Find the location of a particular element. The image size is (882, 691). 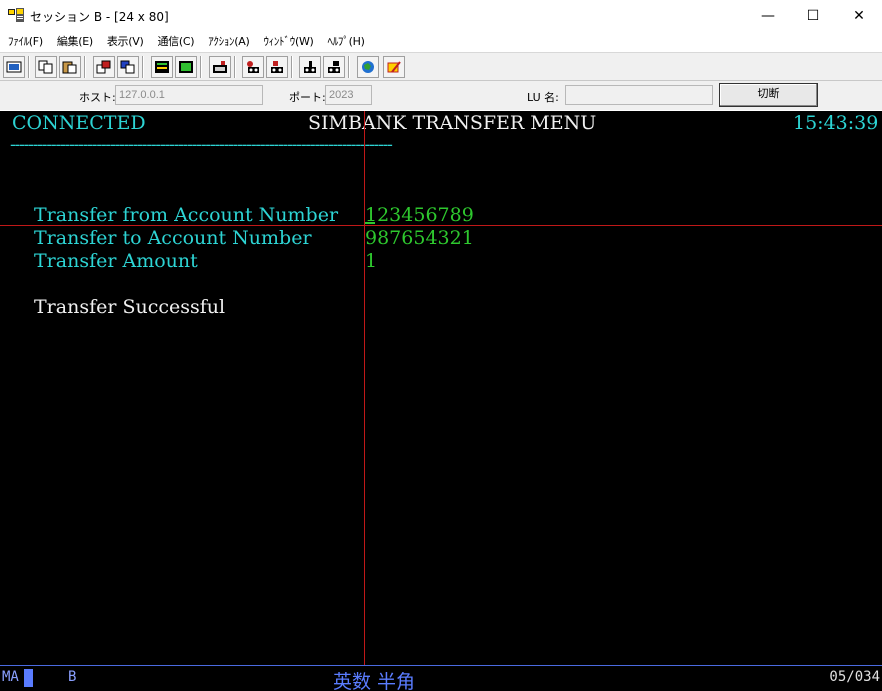

text-cursor is located at coordinates (370, 223).